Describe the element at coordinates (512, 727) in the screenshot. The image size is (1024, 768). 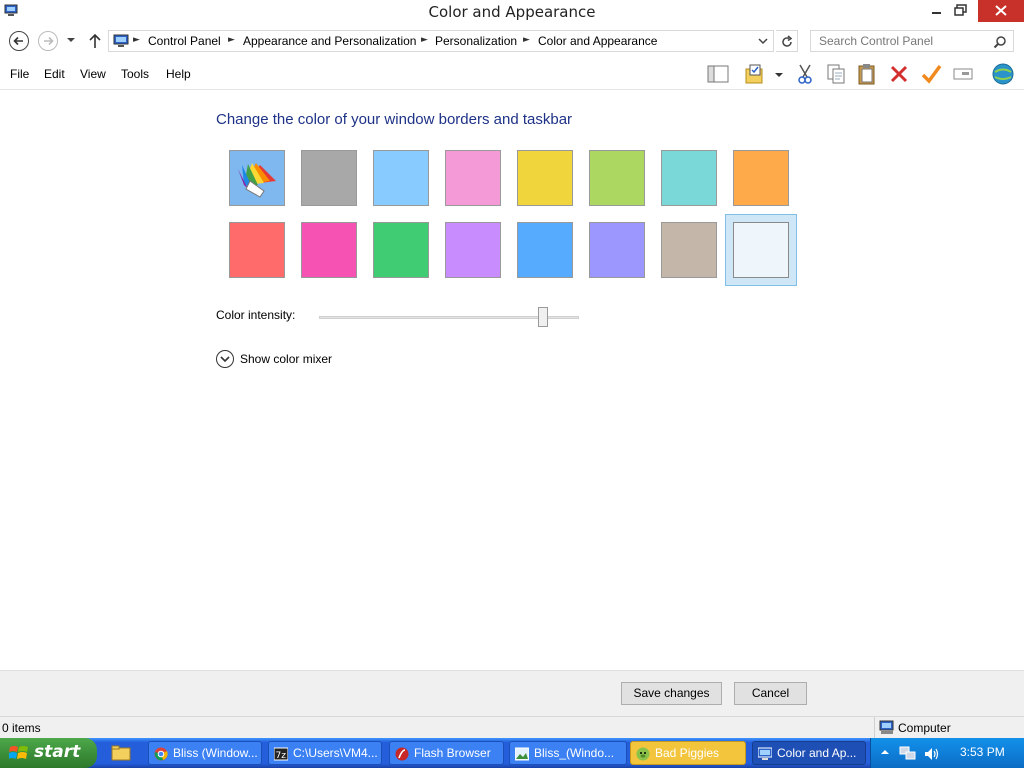
I see `status-bar: 0 items Computer` at that location.